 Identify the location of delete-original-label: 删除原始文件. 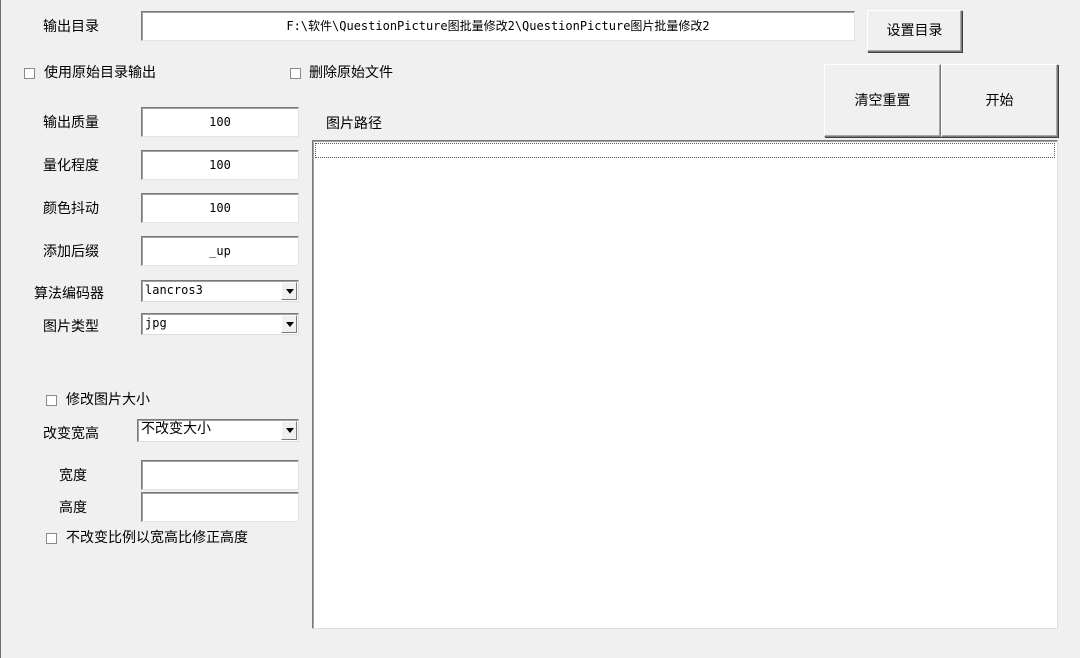
(351, 73).